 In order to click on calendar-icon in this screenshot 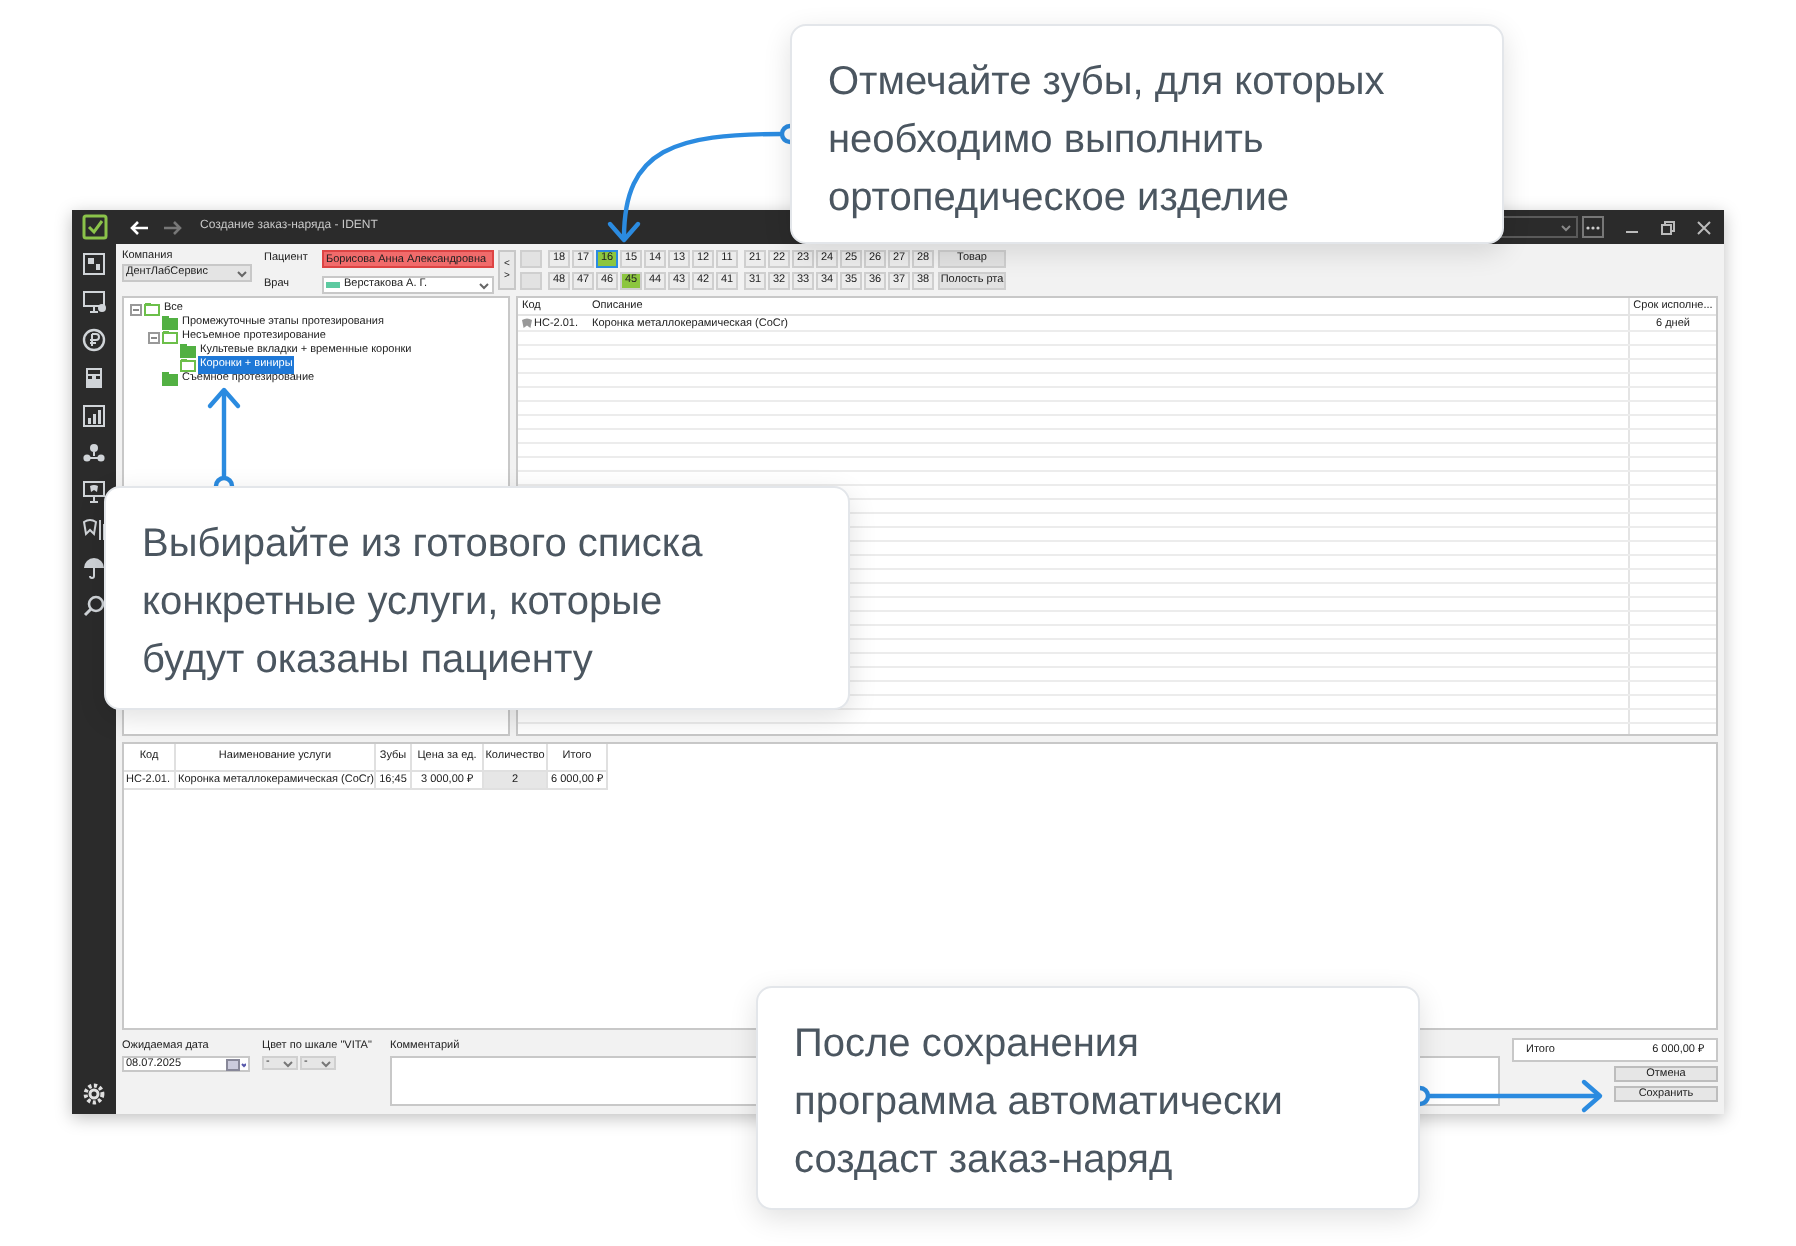, I will do `click(236, 1064)`.